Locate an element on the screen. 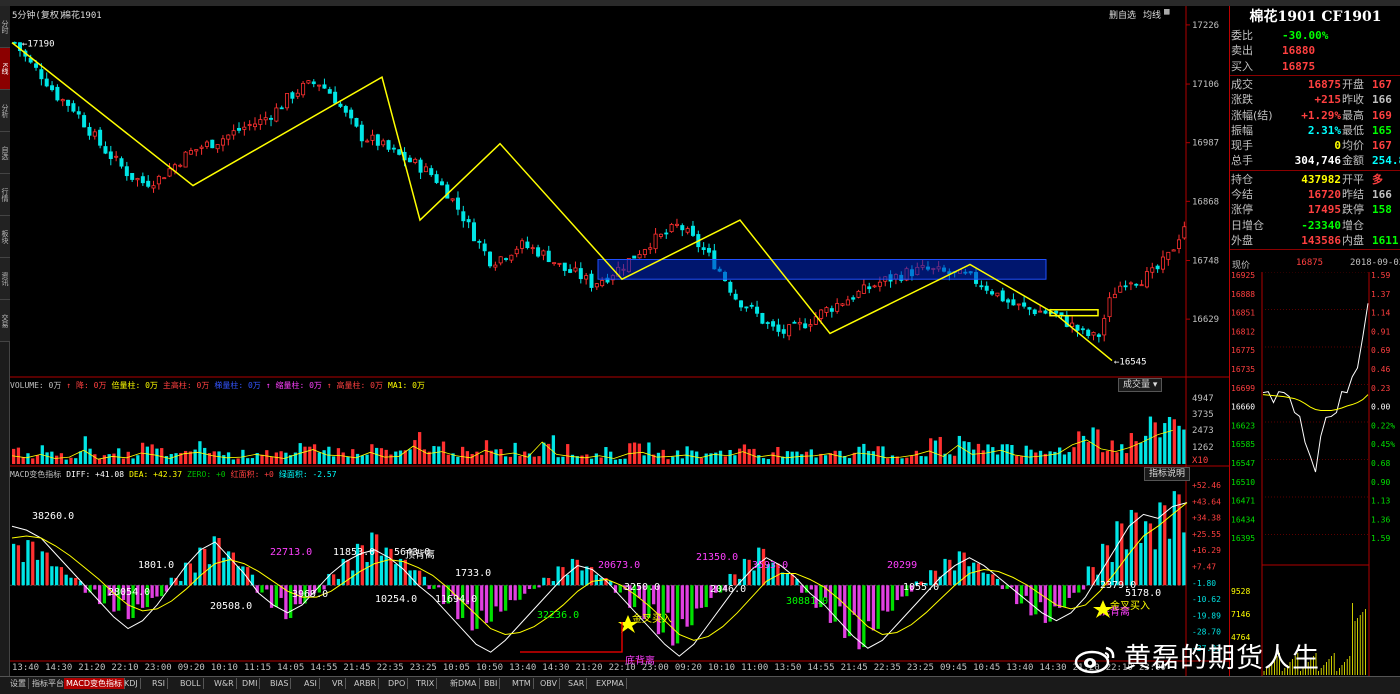  quote-row: 买入 16875 is located at coordinates (1315, 66).